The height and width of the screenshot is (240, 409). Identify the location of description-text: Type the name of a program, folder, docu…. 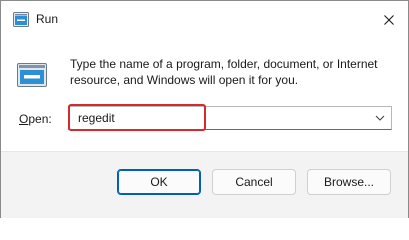
(224, 72).